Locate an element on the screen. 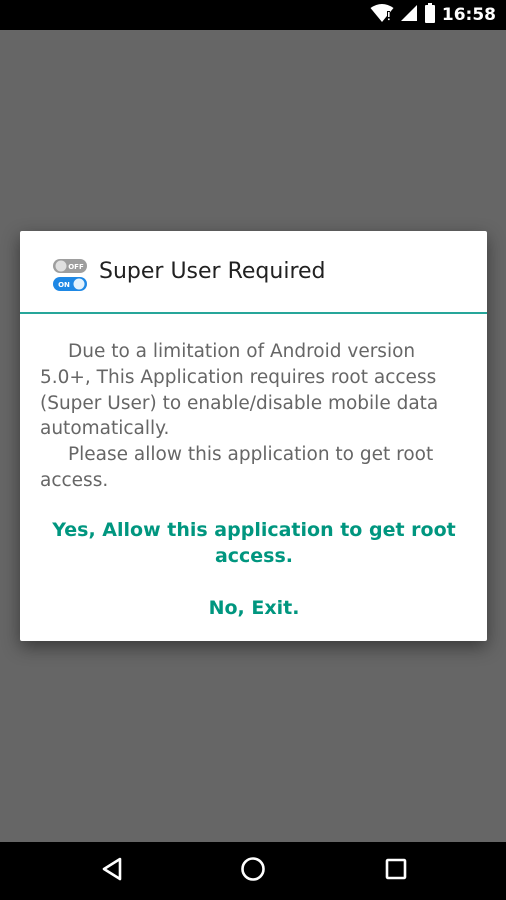 The image size is (506, 900). signal-icon is located at coordinates (409, 15).